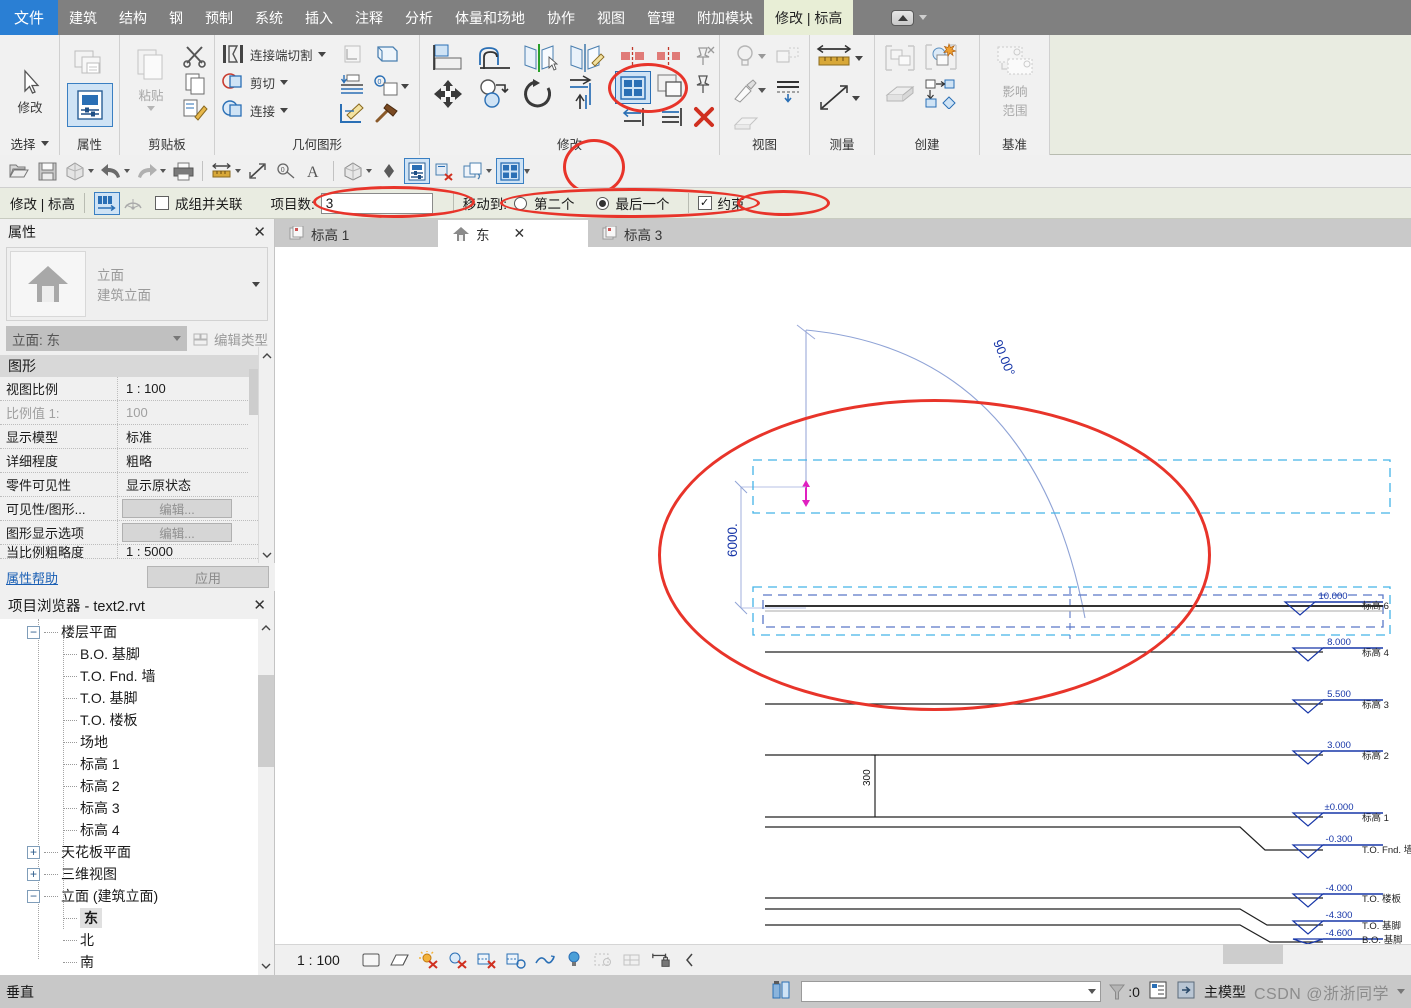 The image size is (1411, 1008). I want to click on menu-tab-annotate: 注释, so click(369, 17).